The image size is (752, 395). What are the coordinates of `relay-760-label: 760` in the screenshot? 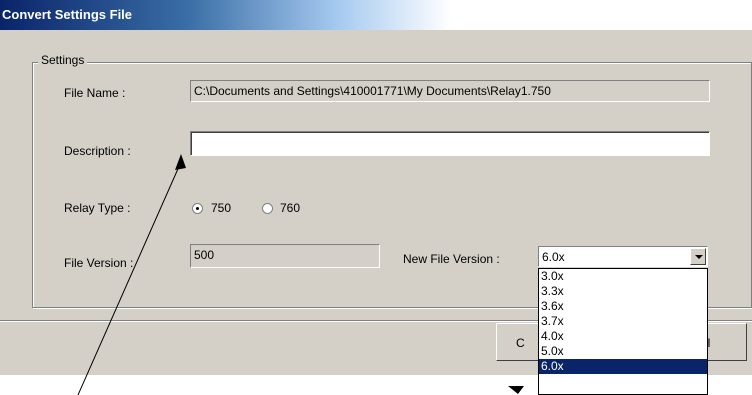 It's located at (290, 208).